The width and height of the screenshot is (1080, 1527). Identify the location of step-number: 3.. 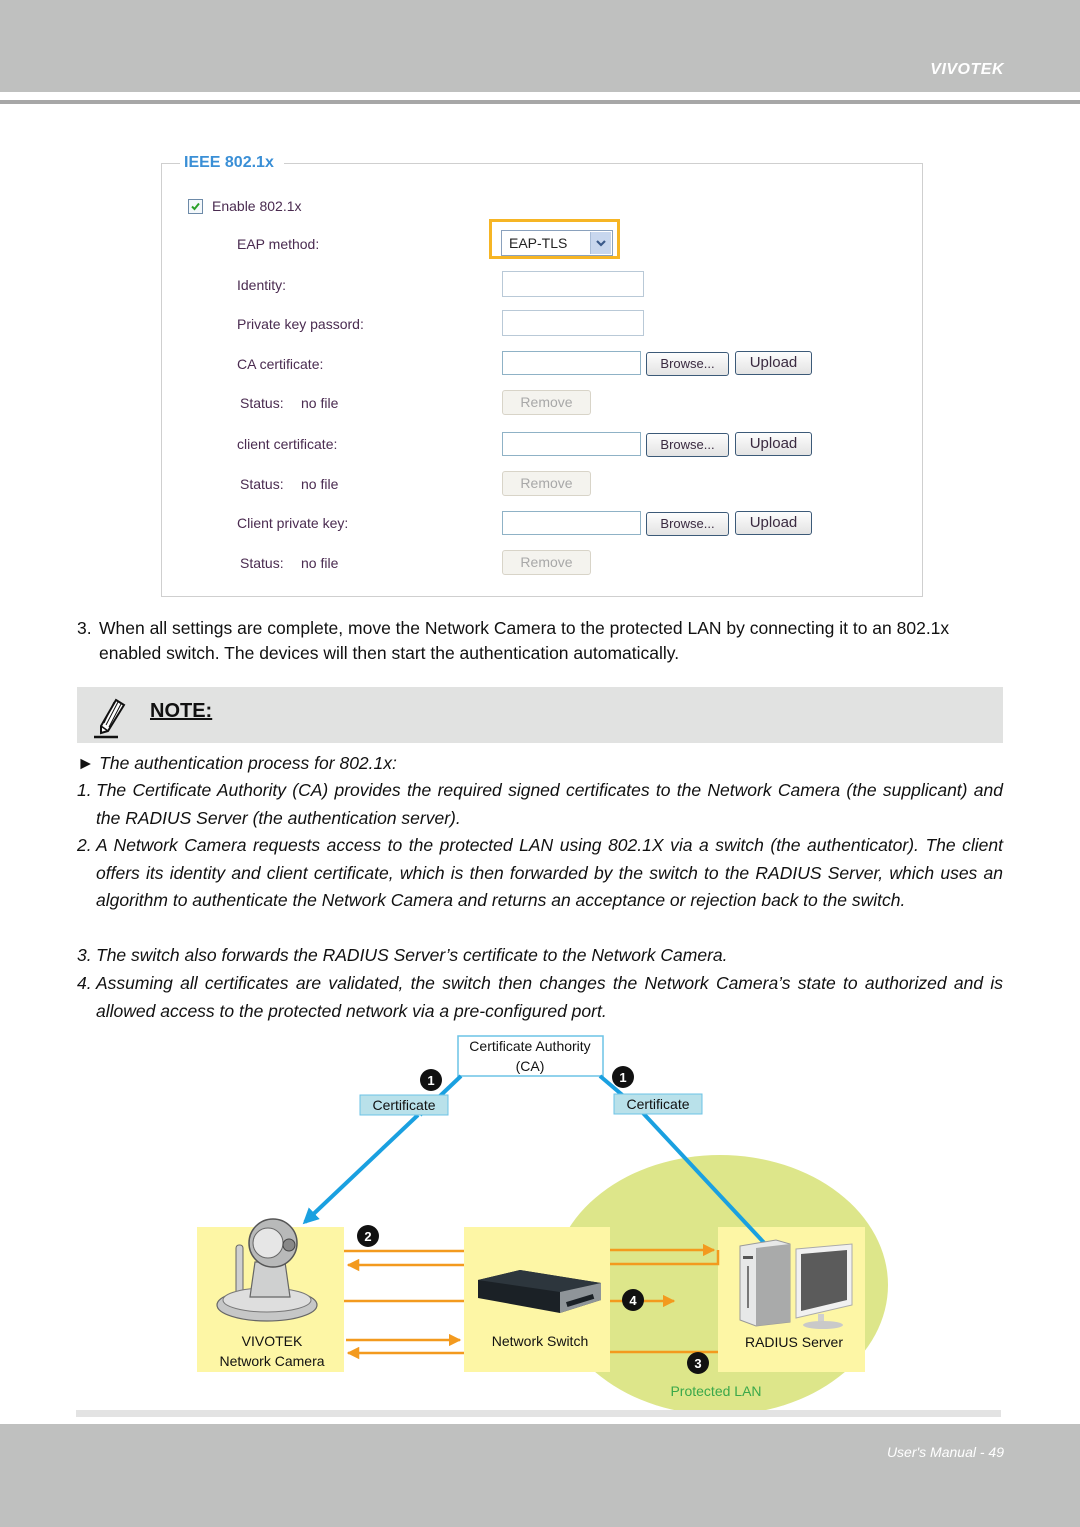
(84, 628).